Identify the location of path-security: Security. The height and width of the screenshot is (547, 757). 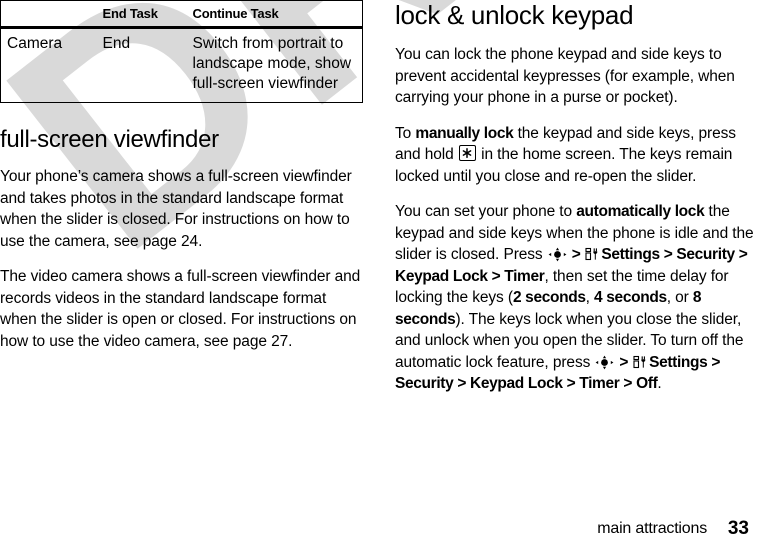
(705, 254).